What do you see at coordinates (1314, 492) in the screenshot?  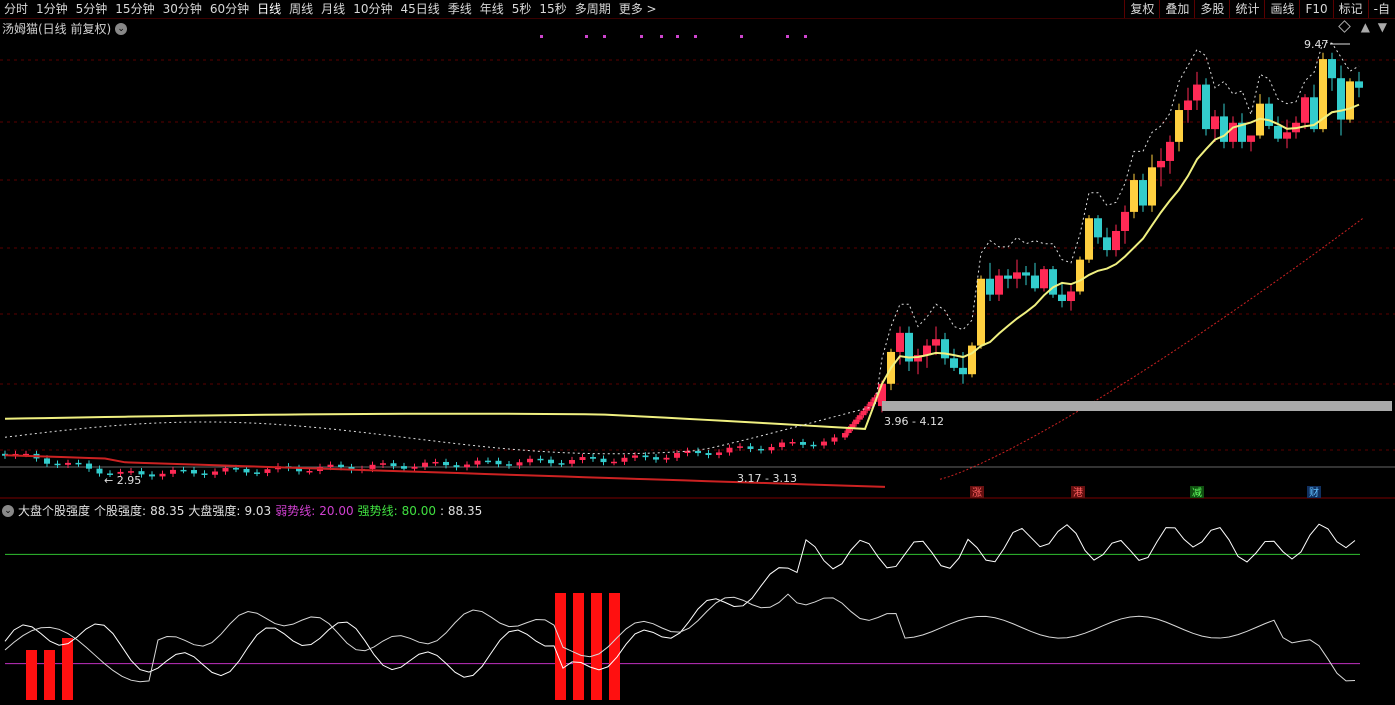 I see `event-marker-3: 财` at bounding box center [1314, 492].